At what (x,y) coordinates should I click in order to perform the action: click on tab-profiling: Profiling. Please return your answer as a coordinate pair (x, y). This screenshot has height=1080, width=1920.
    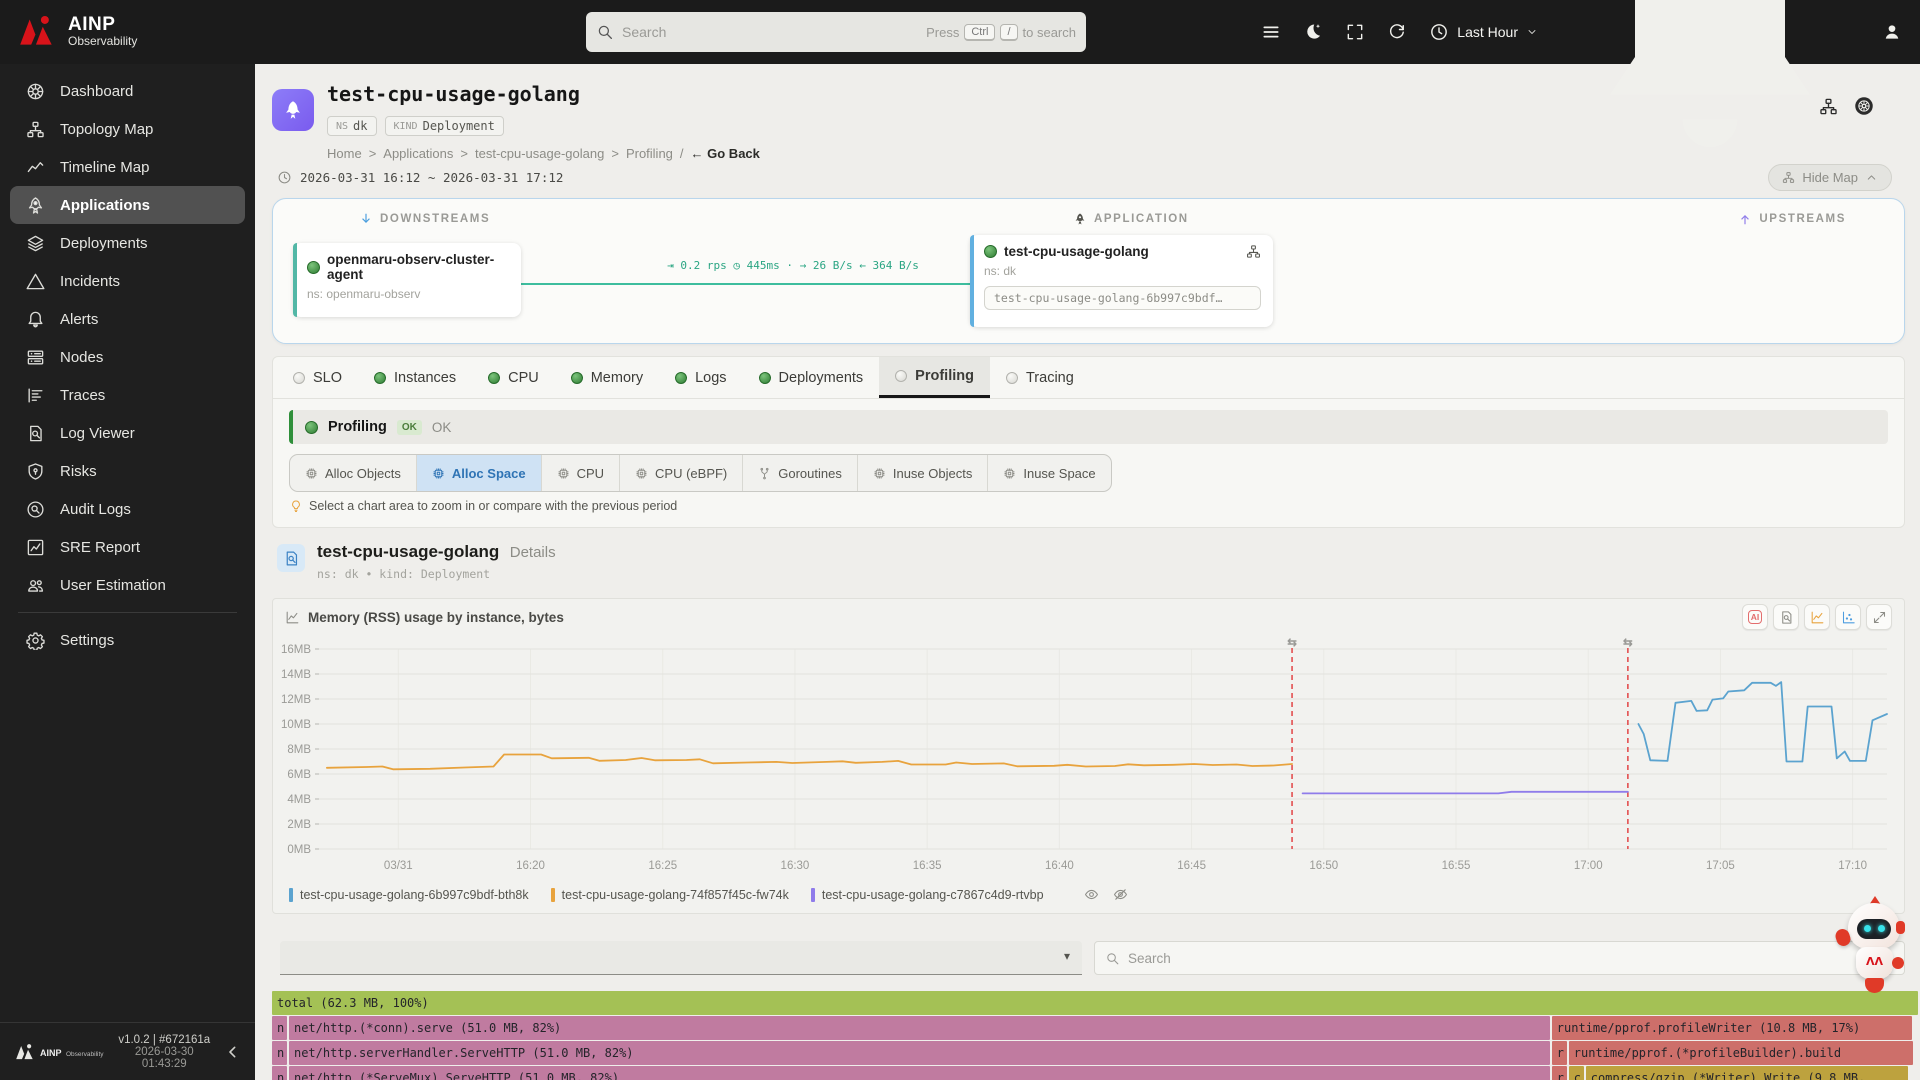
    Looking at the image, I should click on (934, 377).